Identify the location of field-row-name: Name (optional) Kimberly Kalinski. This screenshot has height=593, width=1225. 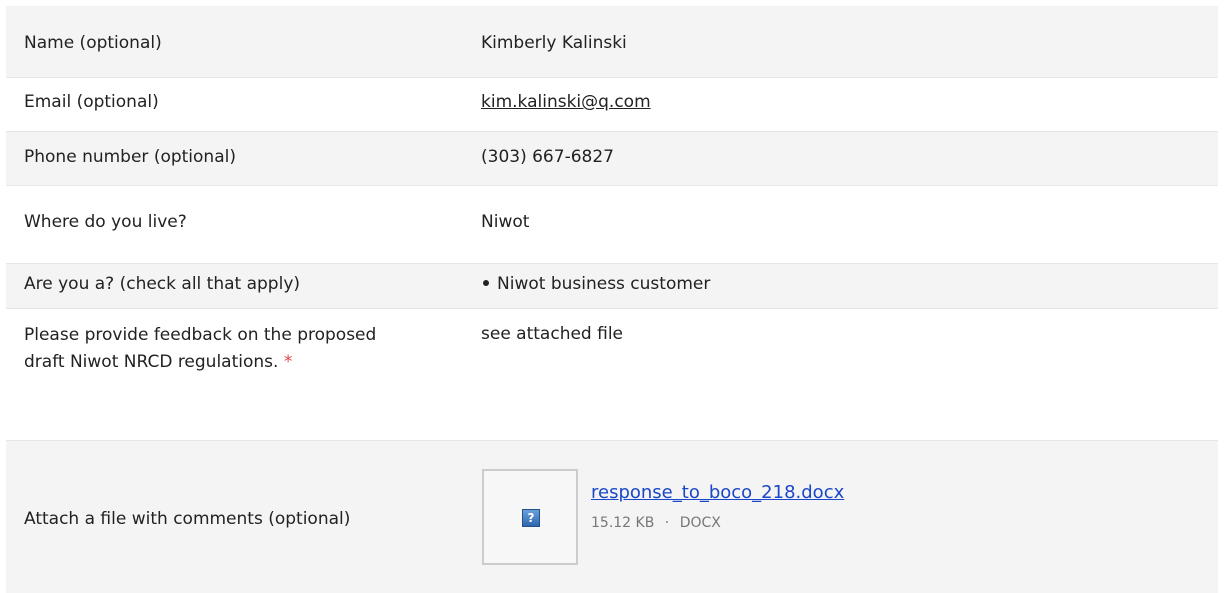
(612, 42).